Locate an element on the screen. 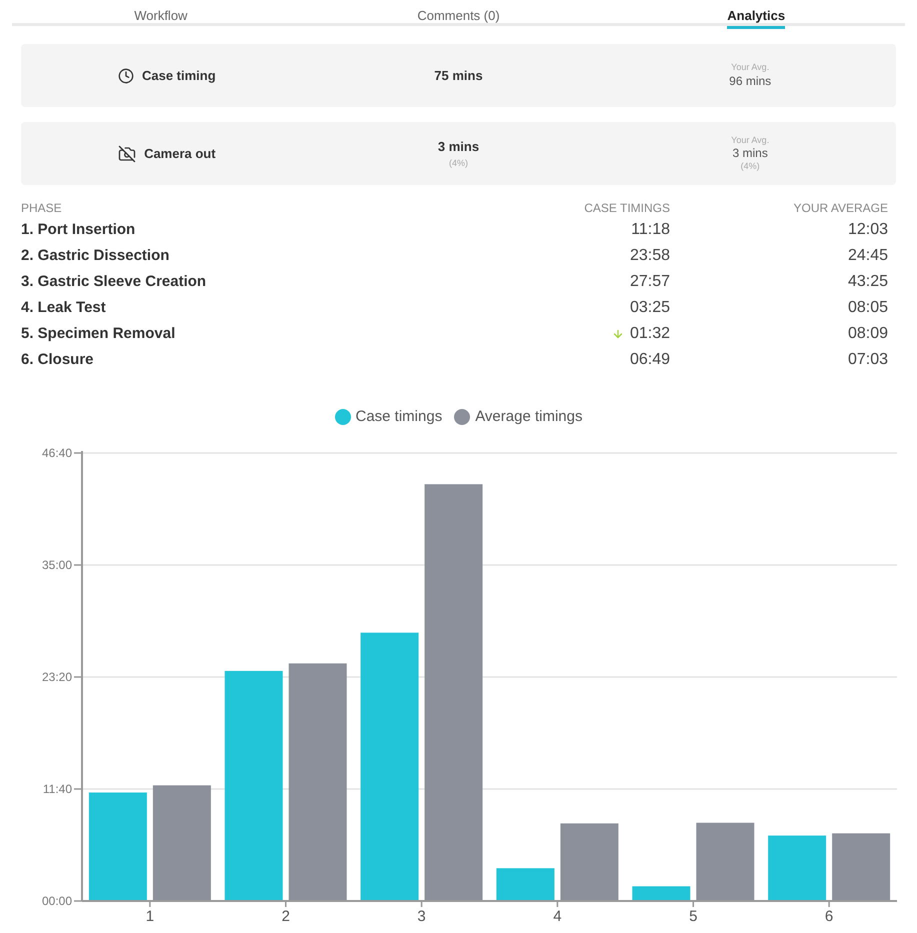 Image resolution: width=917 pixels, height=933 pixels. average-time: 43:25 is located at coordinates (867, 282).